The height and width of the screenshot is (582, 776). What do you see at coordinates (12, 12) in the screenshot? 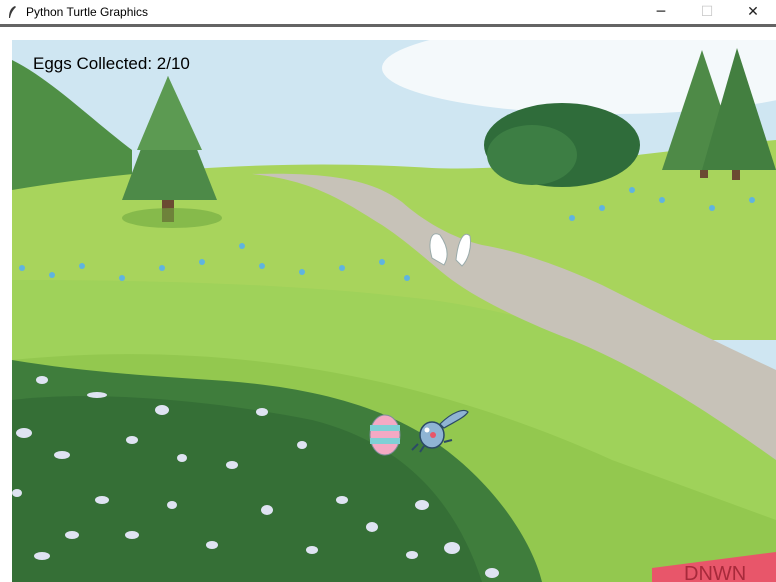
I see `feather-icon` at bounding box center [12, 12].